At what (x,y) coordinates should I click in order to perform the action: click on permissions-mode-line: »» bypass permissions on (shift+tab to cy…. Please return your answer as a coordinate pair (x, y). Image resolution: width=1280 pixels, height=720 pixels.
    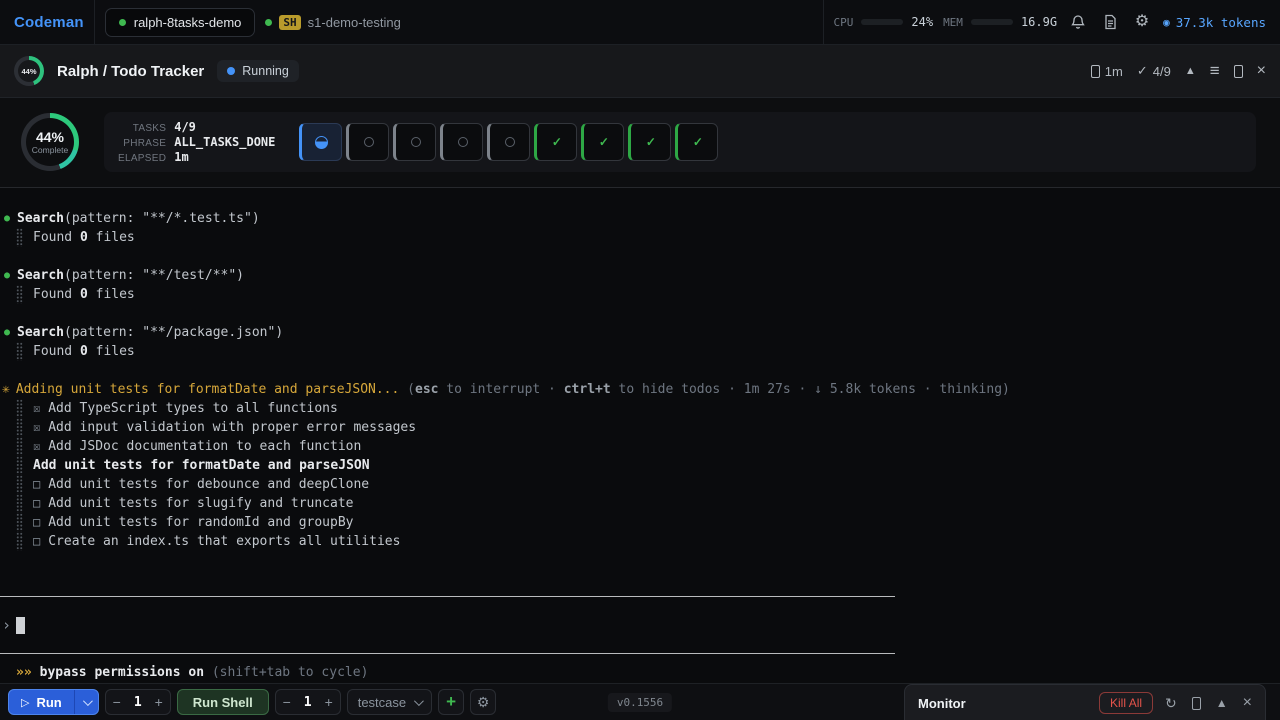
    Looking at the image, I should click on (640, 672).